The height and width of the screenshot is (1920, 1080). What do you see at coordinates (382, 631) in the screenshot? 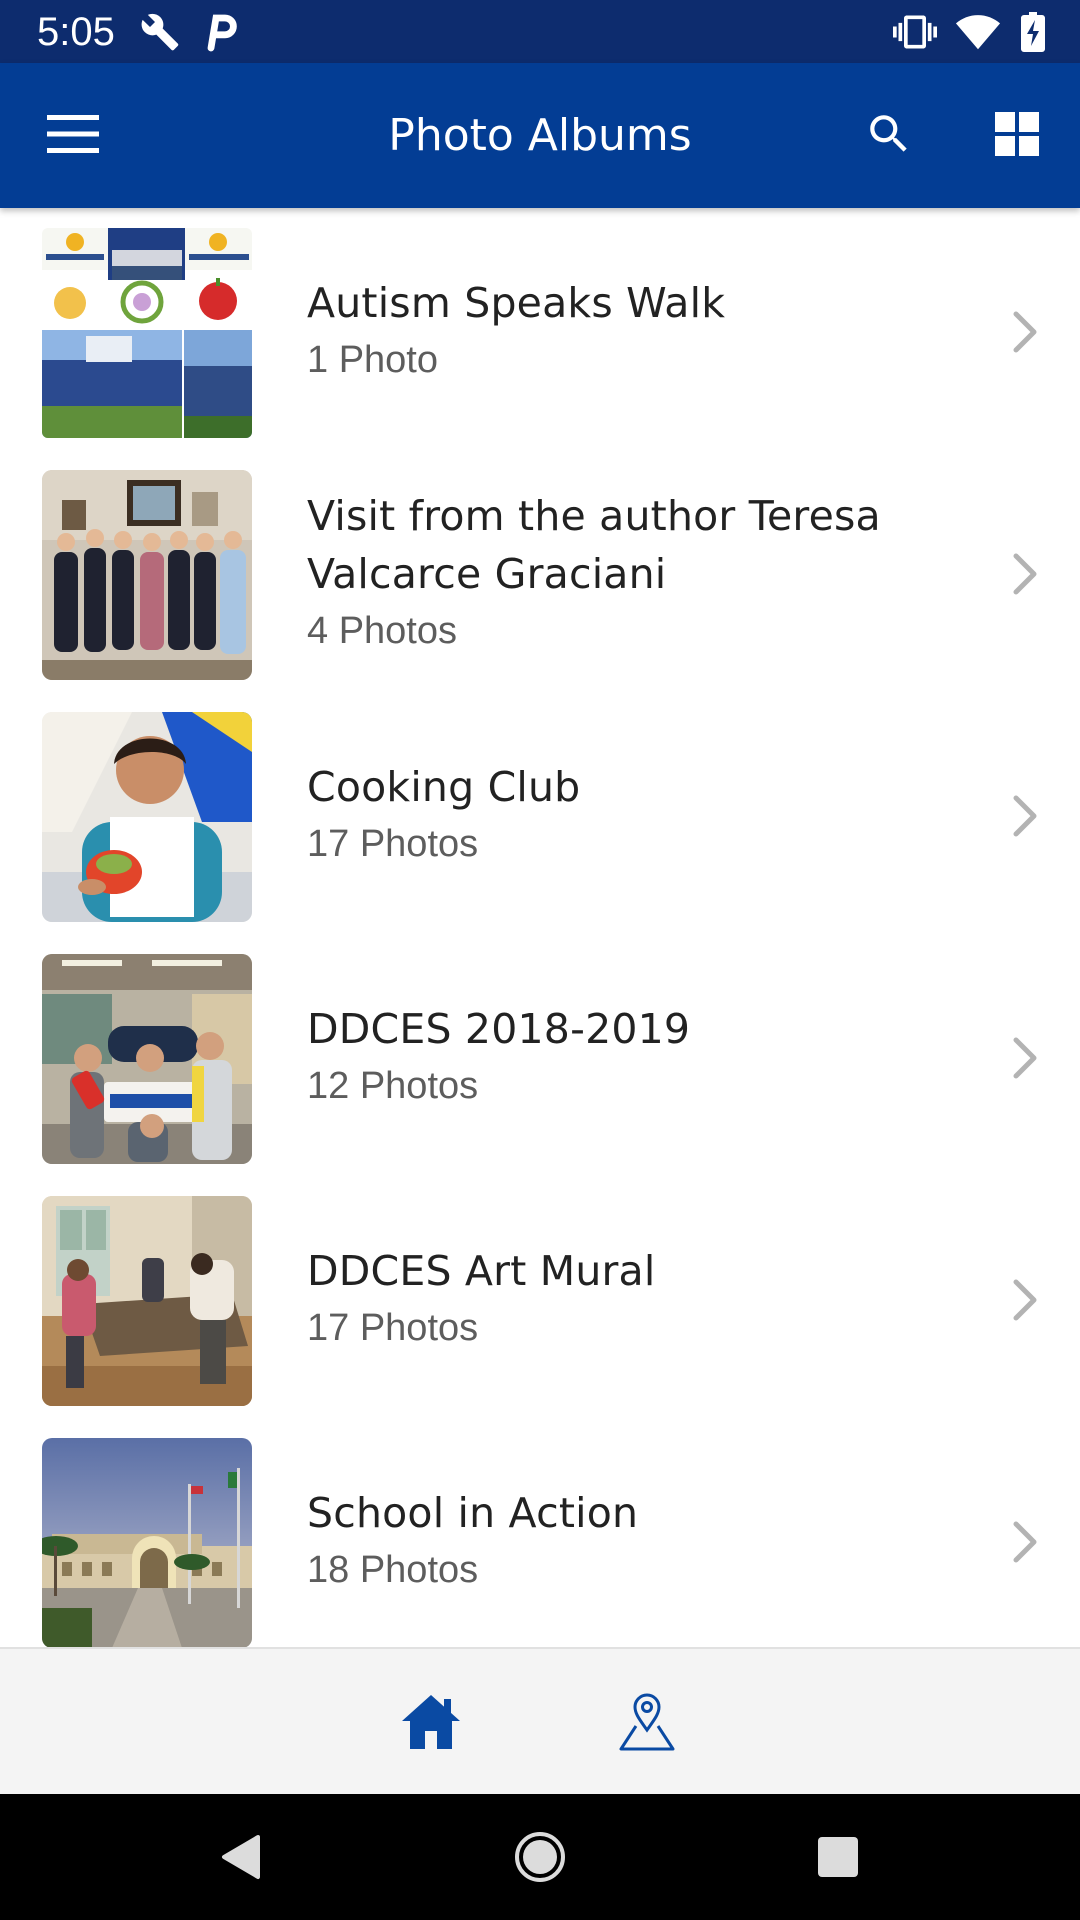
I see `album-photo-count: 4 Photos` at bounding box center [382, 631].